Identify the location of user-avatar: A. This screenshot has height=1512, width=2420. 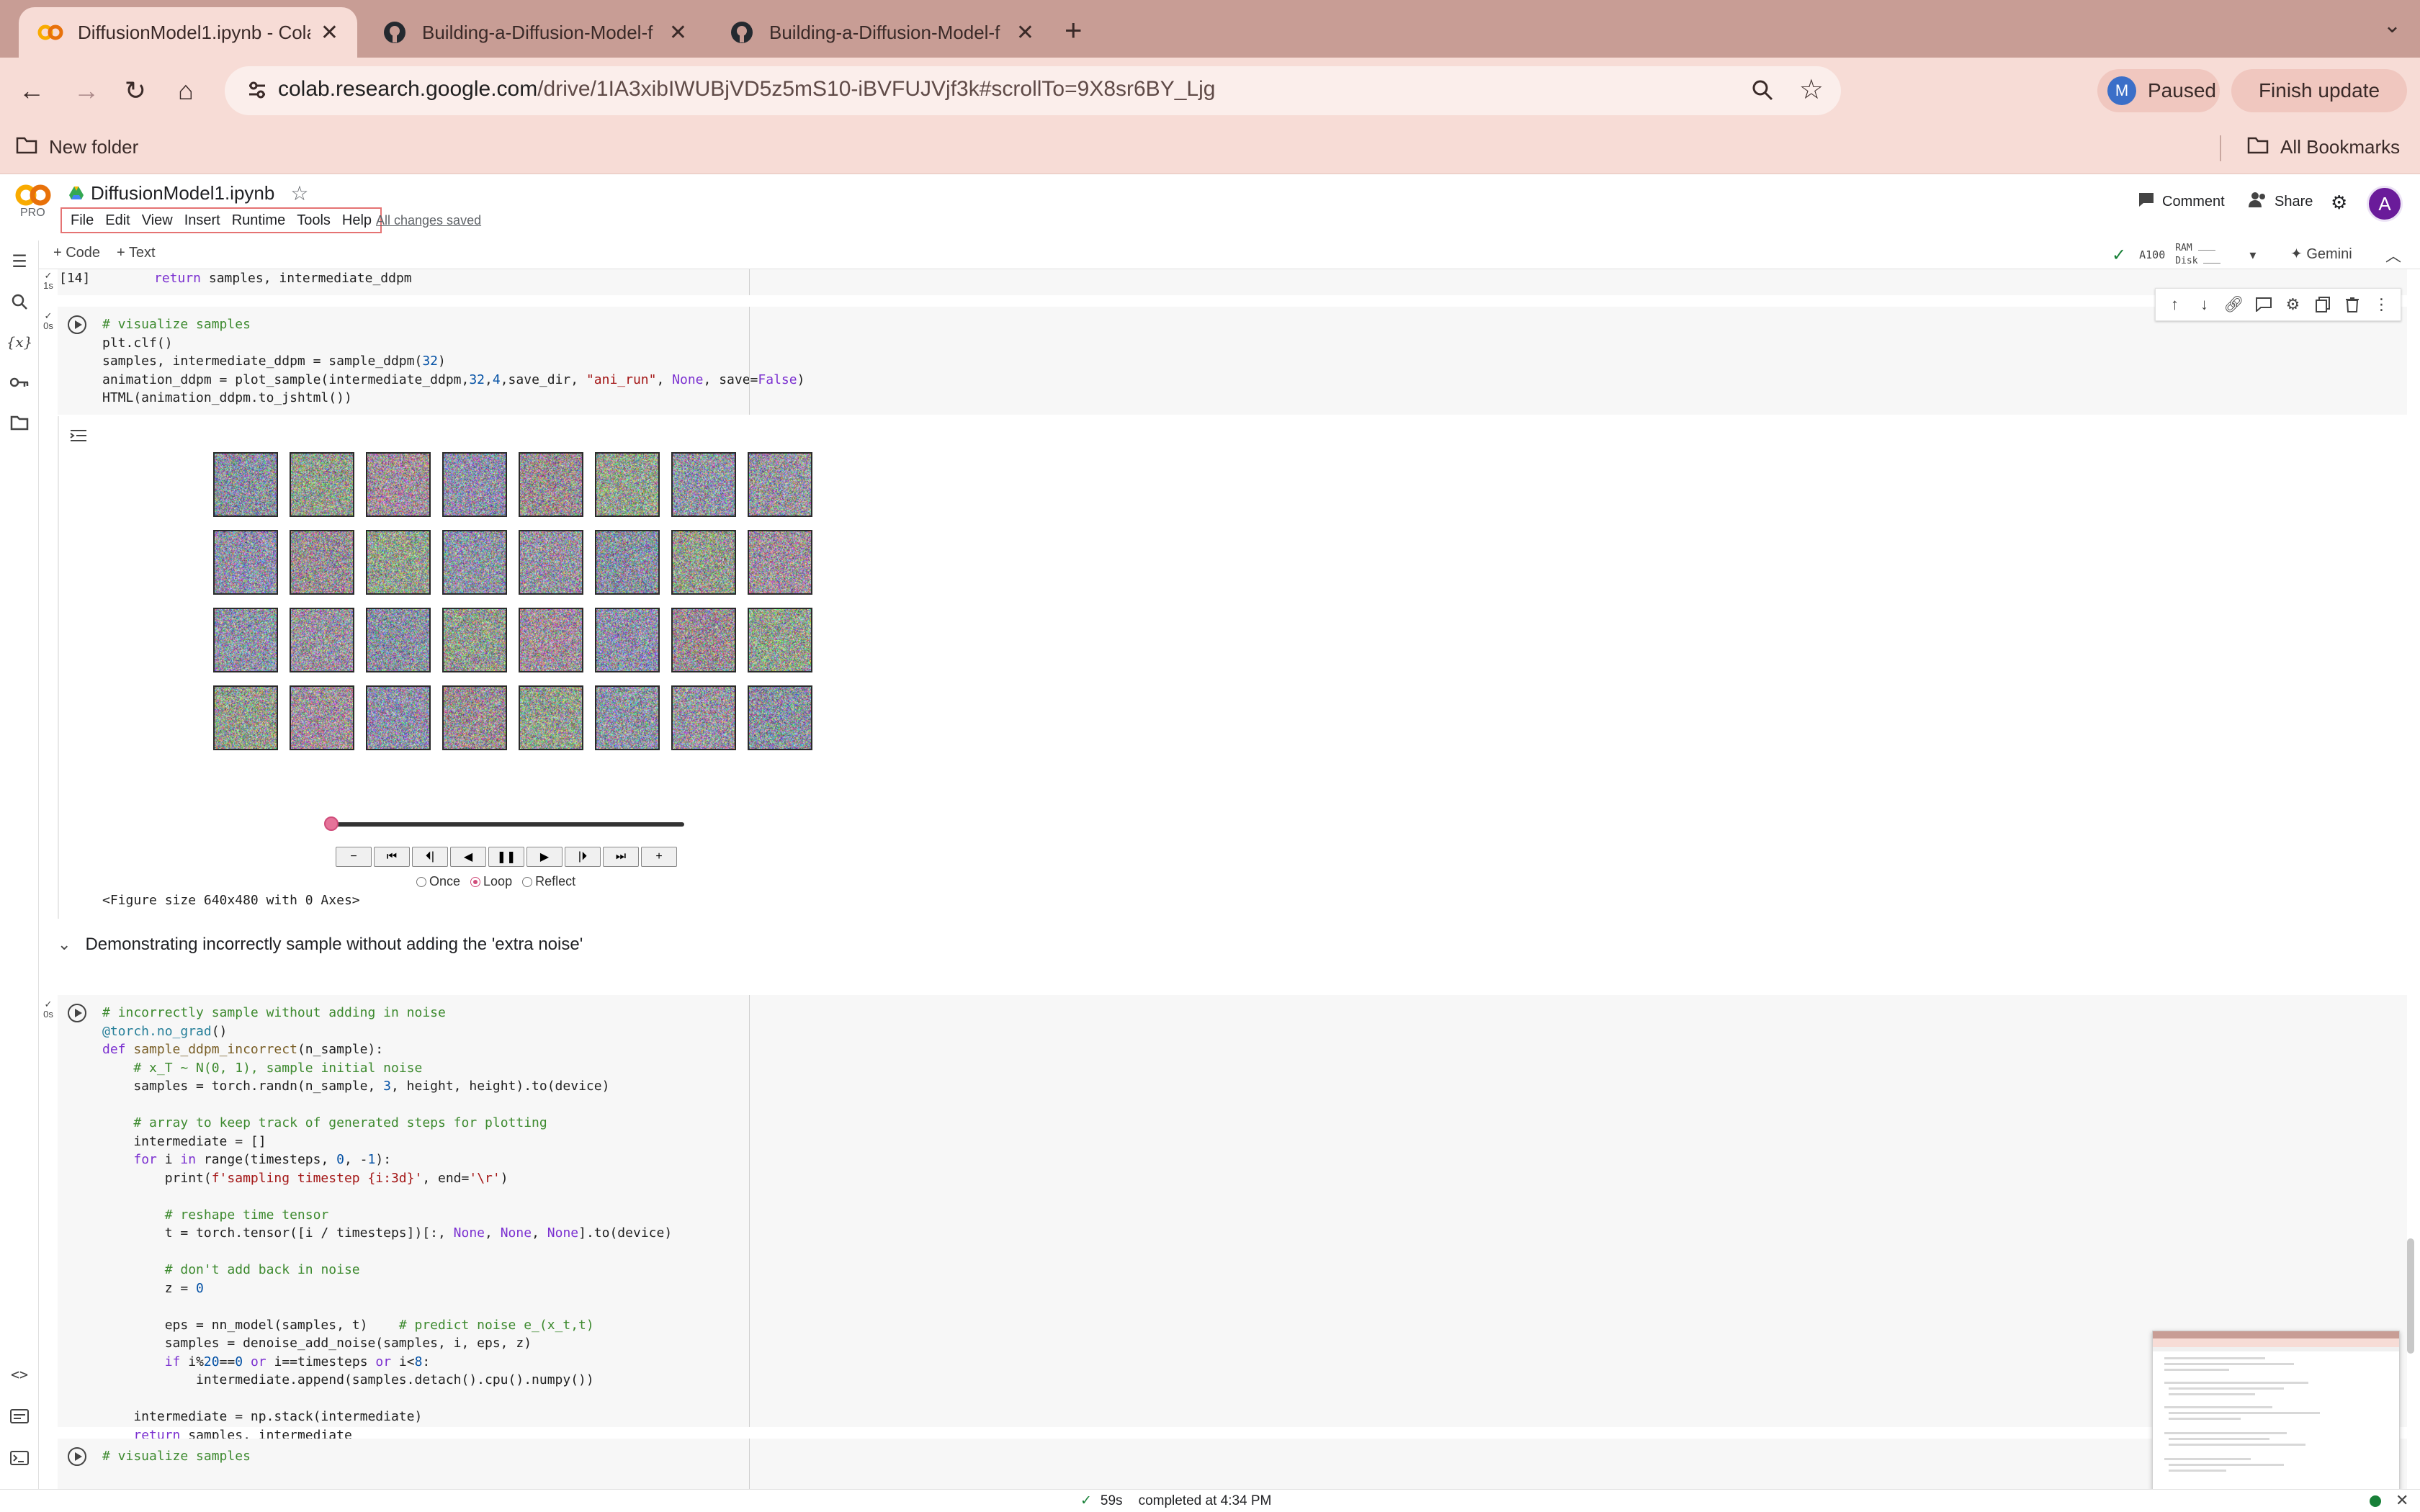
(2385, 204).